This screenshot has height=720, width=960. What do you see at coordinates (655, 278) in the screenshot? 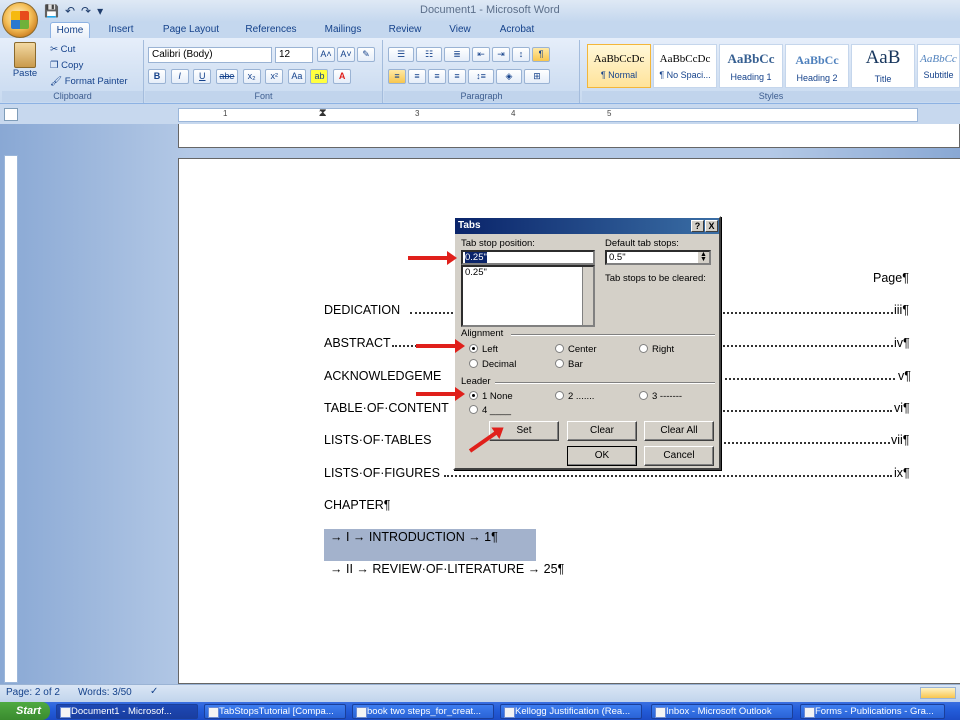
I see `tab-stops-to-be-cleared-label: Tab stops to be cleared:` at bounding box center [655, 278].